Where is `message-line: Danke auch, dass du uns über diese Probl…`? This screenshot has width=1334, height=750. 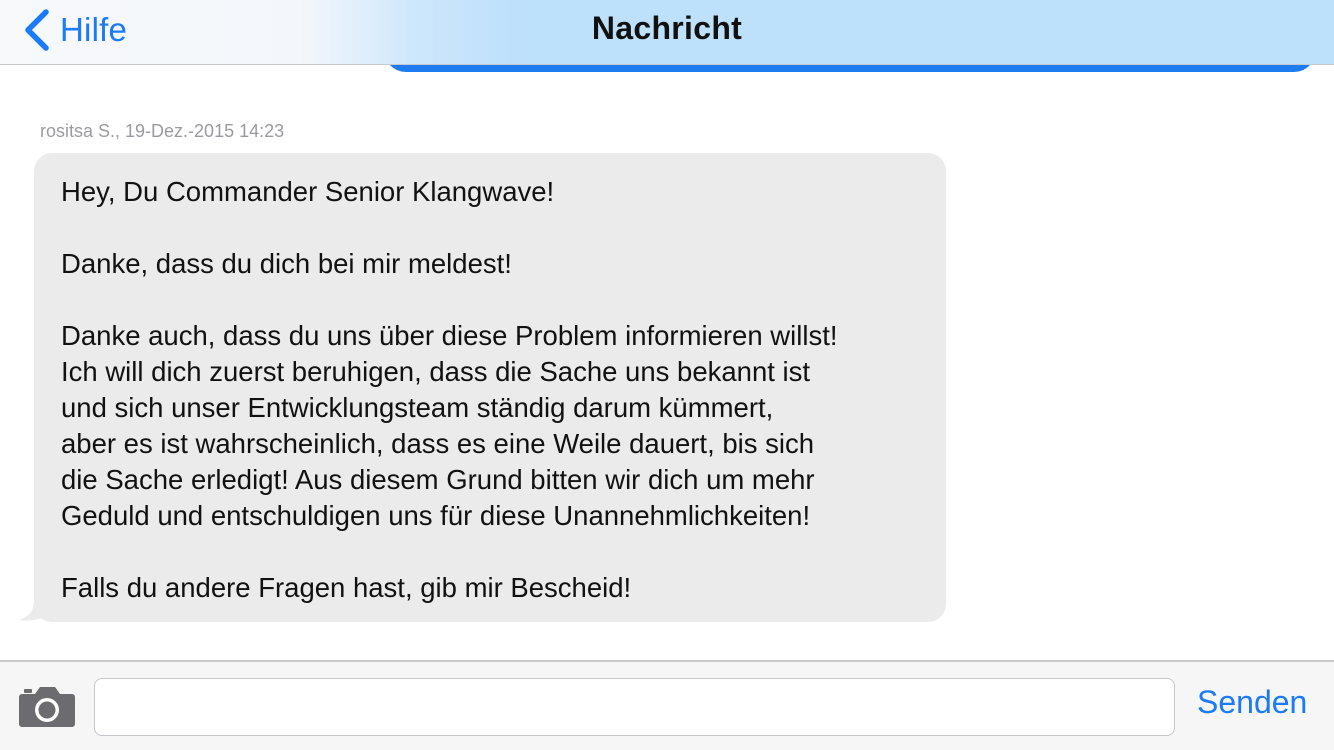 message-line: Danke auch, dass du uns über diese Probl… is located at coordinates (449, 335).